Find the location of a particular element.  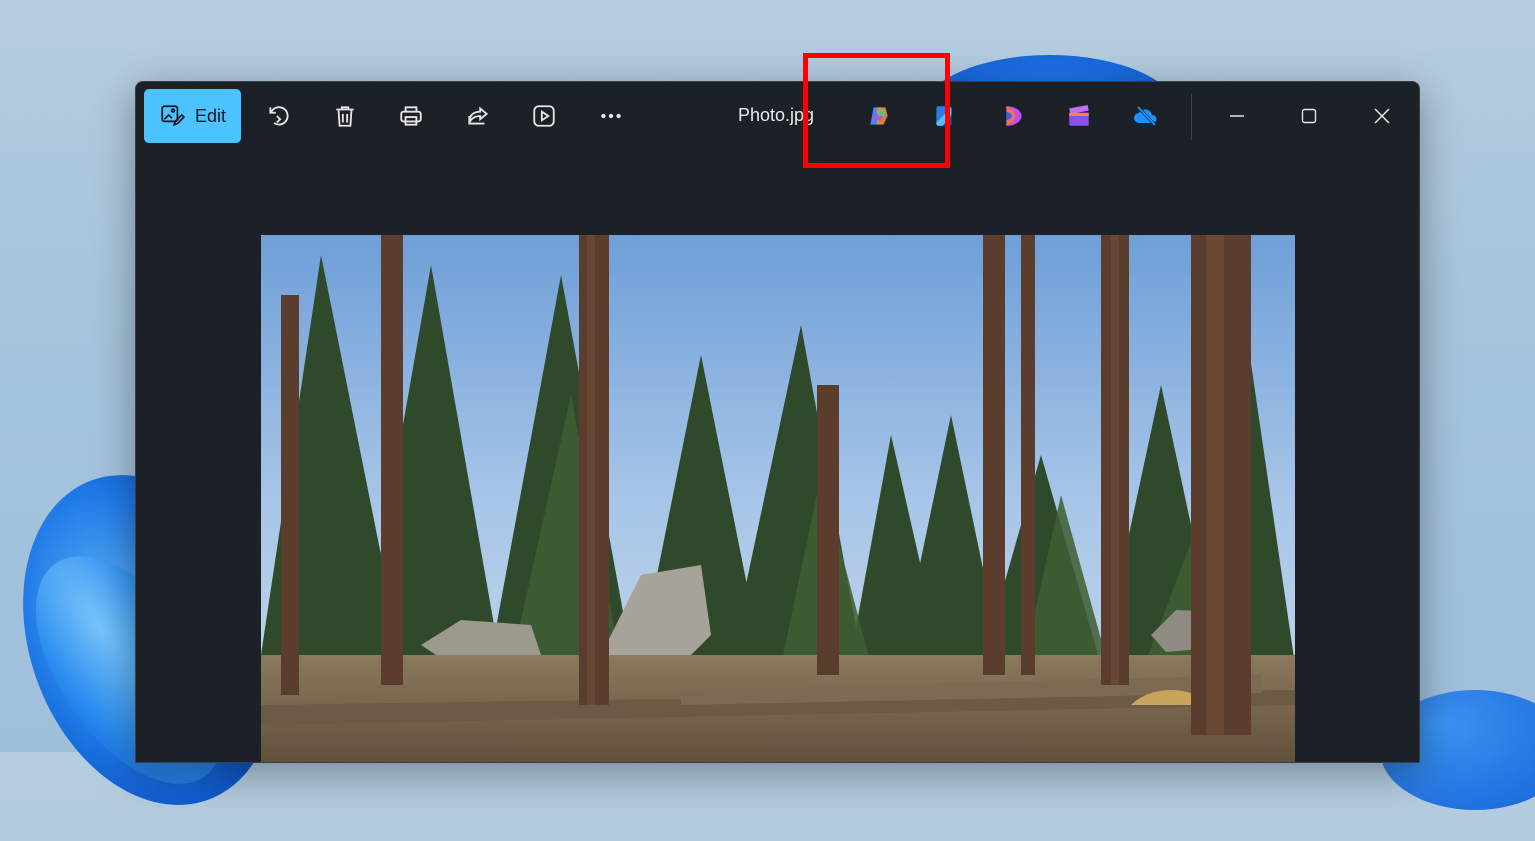

close-button is located at coordinates (1382, 116).